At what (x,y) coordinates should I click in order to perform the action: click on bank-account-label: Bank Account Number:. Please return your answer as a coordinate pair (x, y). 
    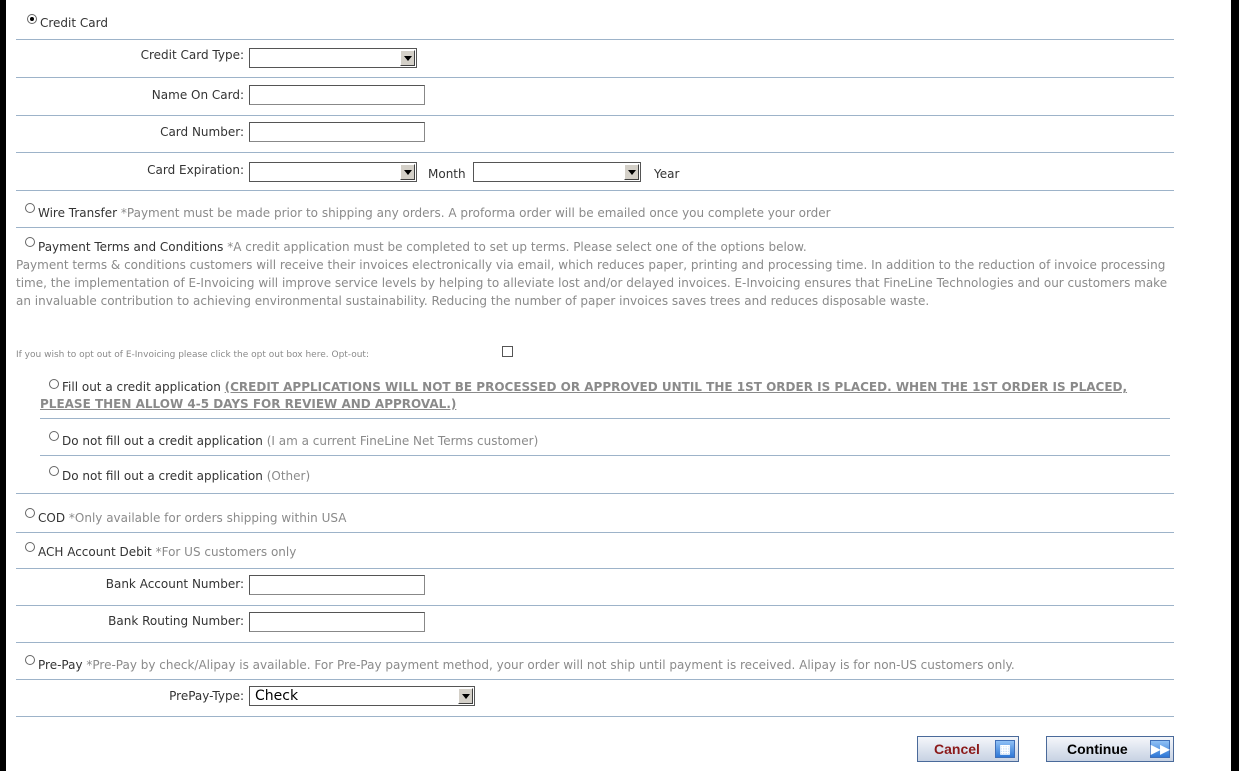
    Looking at the image, I should click on (174, 584).